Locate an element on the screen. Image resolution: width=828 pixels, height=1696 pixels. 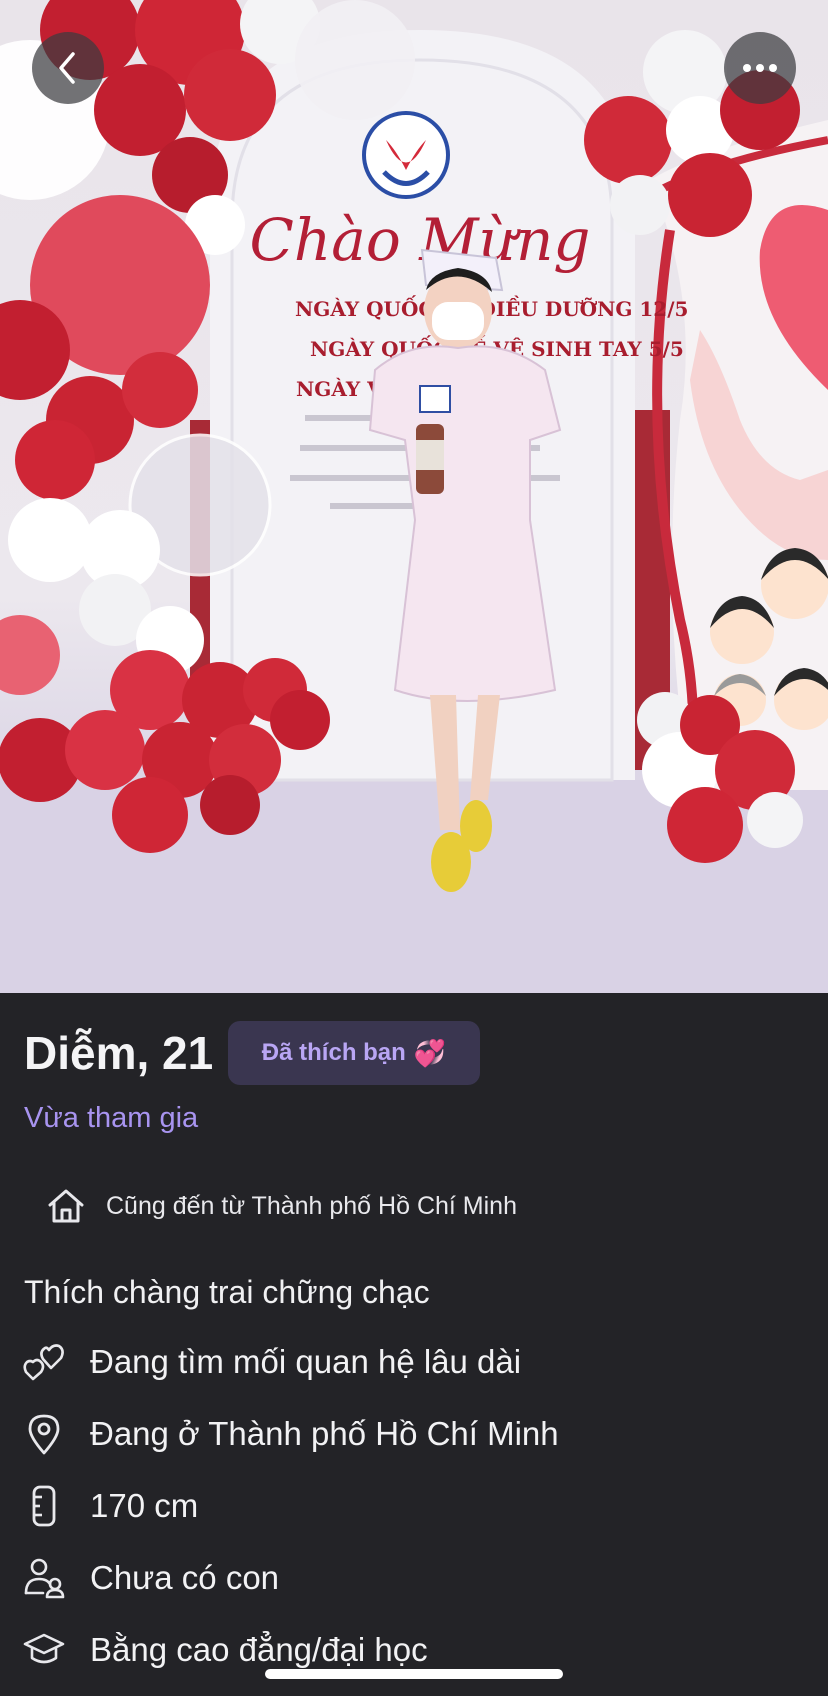
join-status: Vừa tham gia is located at coordinates (111, 1118).